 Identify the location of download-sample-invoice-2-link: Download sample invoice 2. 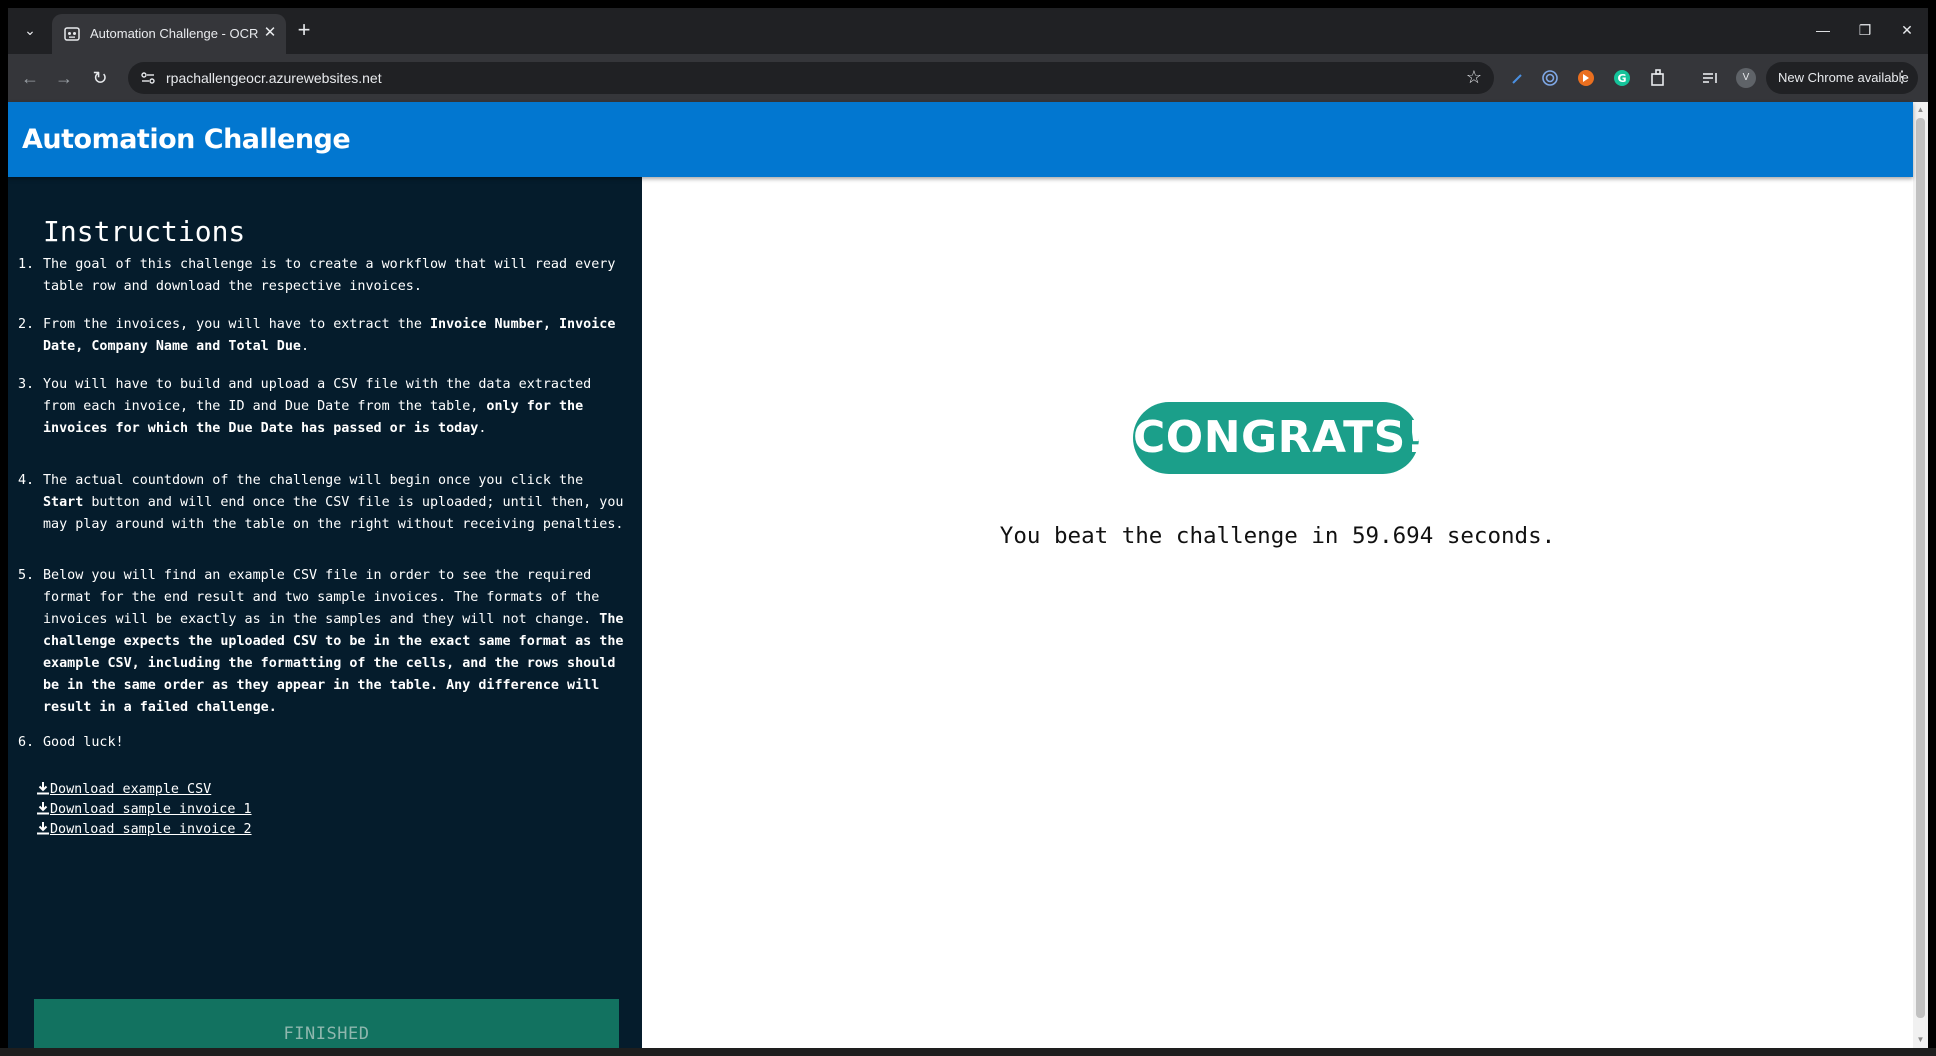
(144, 829).